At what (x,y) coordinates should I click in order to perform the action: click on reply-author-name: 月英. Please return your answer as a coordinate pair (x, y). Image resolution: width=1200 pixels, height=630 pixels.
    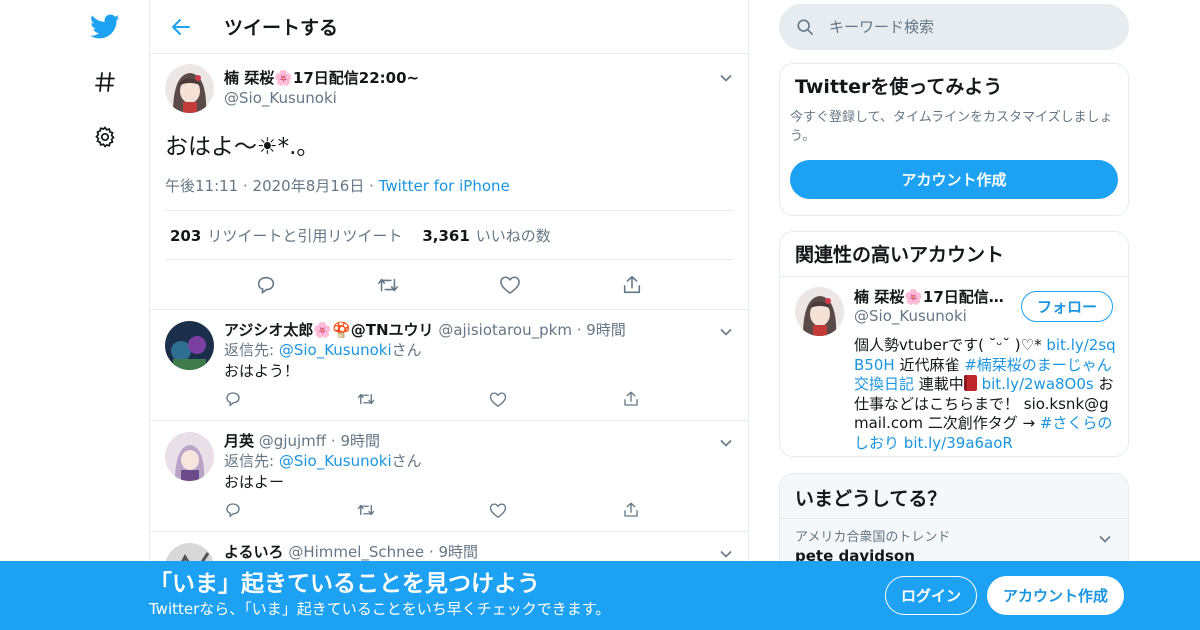
    Looking at the image, I should click on (239, 441).